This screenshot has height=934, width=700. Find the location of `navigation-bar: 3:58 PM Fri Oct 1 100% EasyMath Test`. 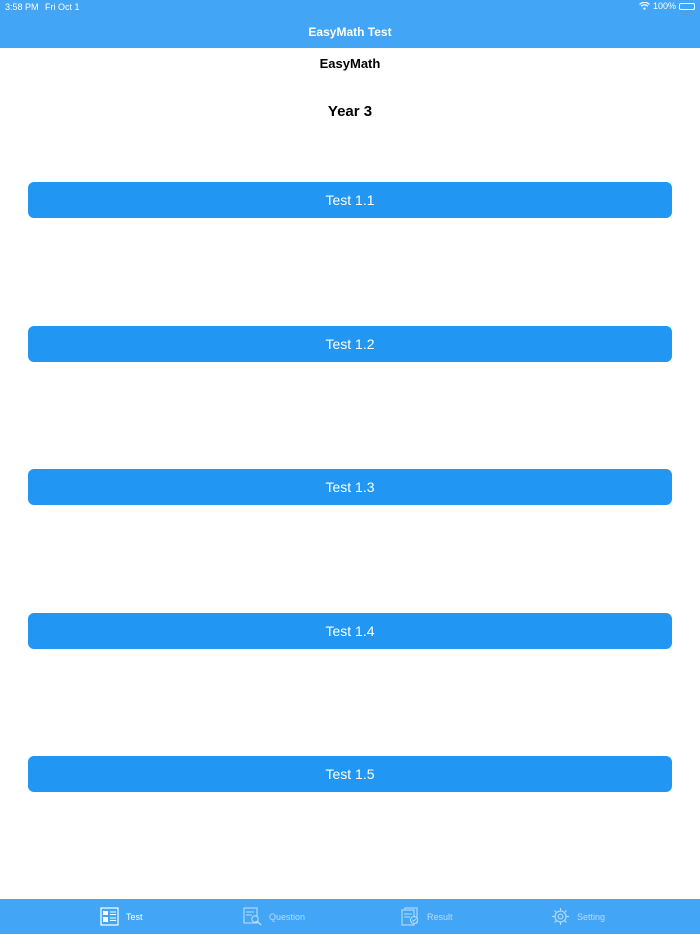

navigation-bar: 3:58 PM Fri Oct 1 100% EasyMath Test is located at coordinates (350, 24).